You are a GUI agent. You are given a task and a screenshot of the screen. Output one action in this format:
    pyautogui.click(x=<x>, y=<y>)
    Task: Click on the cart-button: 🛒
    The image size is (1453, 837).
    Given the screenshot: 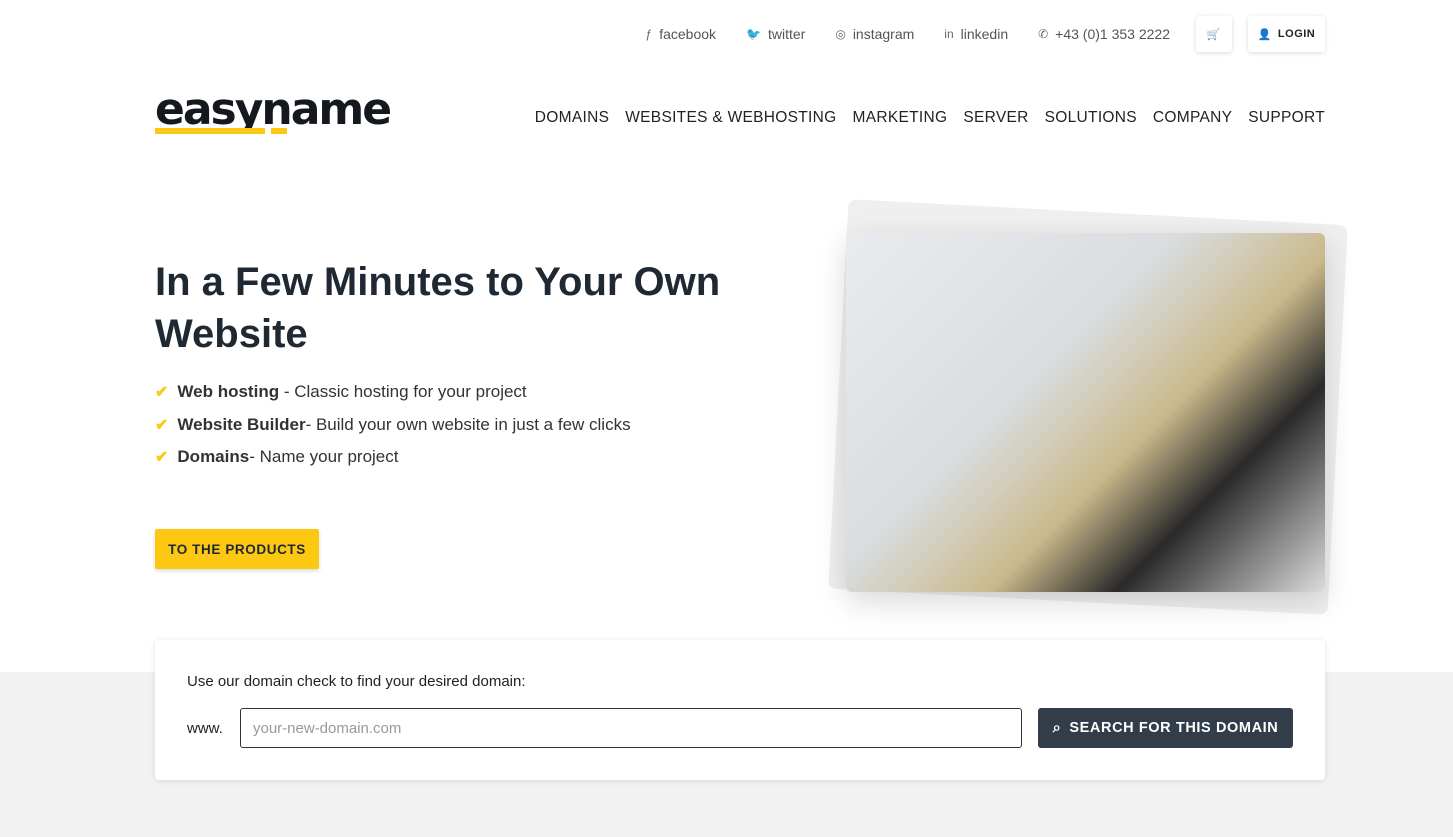 What is the action you would take?
    pyautogui.click(x=1214, y=34)
    